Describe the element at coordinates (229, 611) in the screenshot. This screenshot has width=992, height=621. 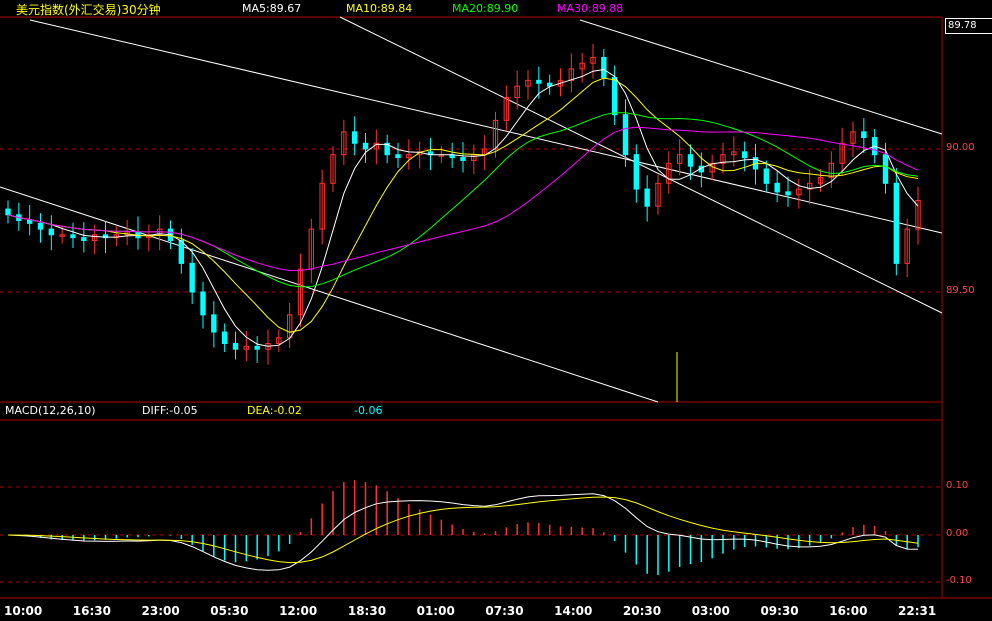
I see `time-tick: 05:30` at that location.